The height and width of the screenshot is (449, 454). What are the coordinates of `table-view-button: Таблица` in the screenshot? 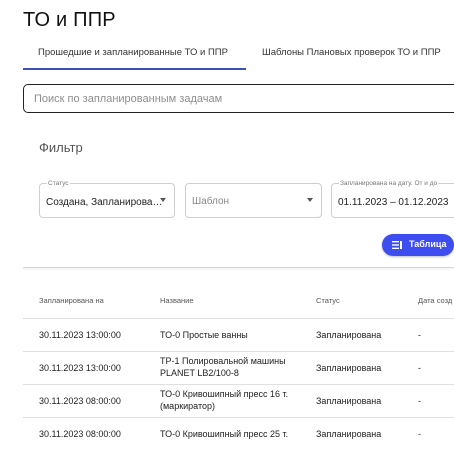 It's located at (418, 245).